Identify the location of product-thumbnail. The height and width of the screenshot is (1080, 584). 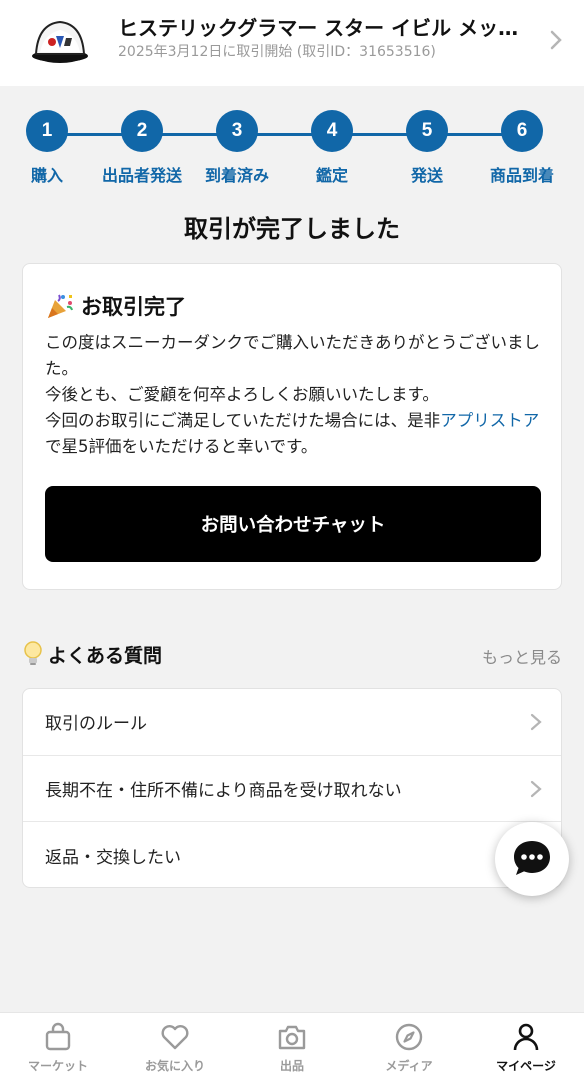
(60, 41).